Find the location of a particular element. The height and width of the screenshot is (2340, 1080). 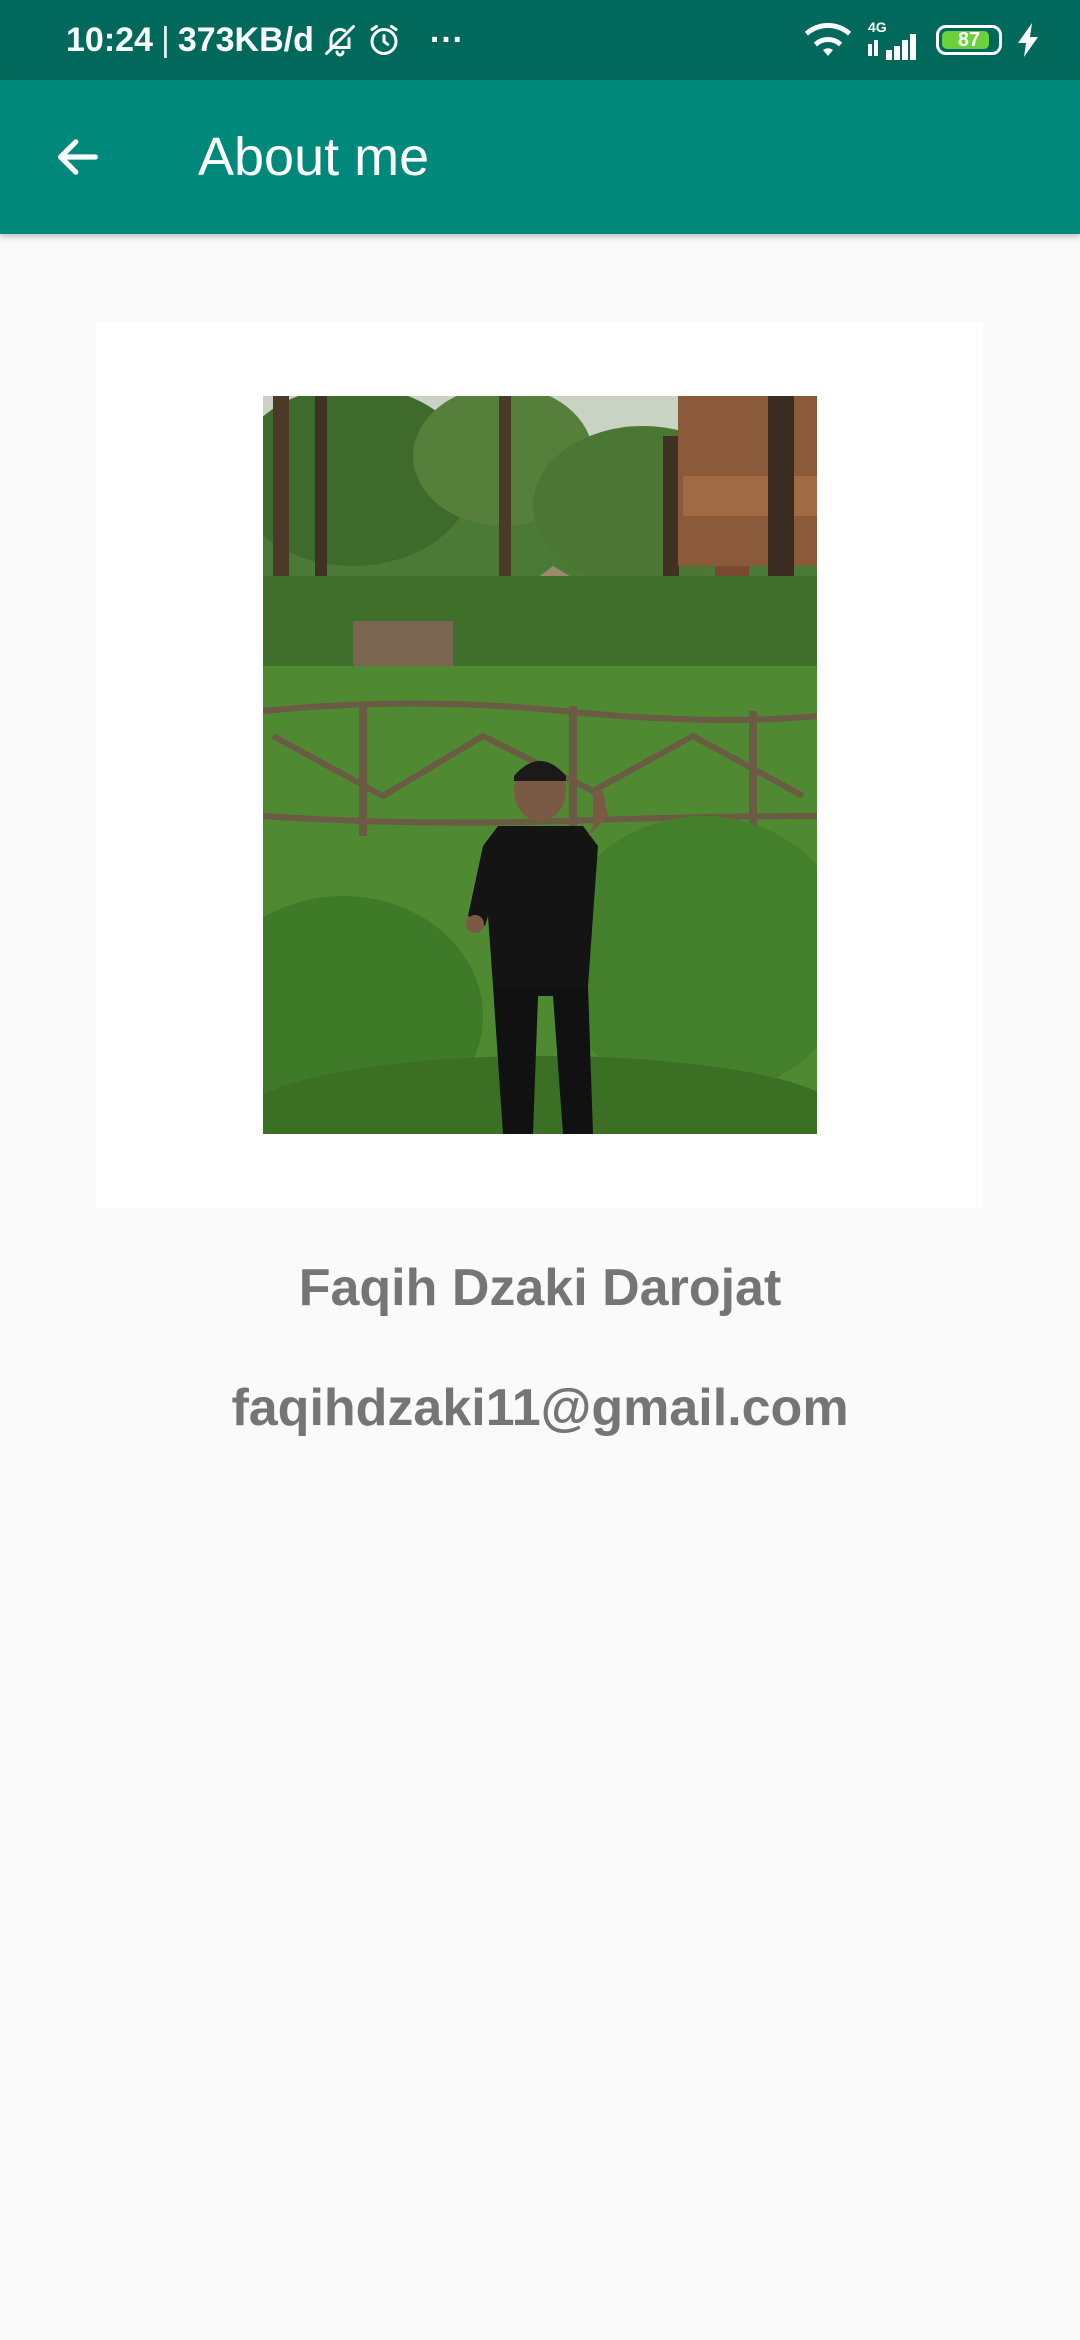

bell-off-icon is located at coordinates (340, 40).